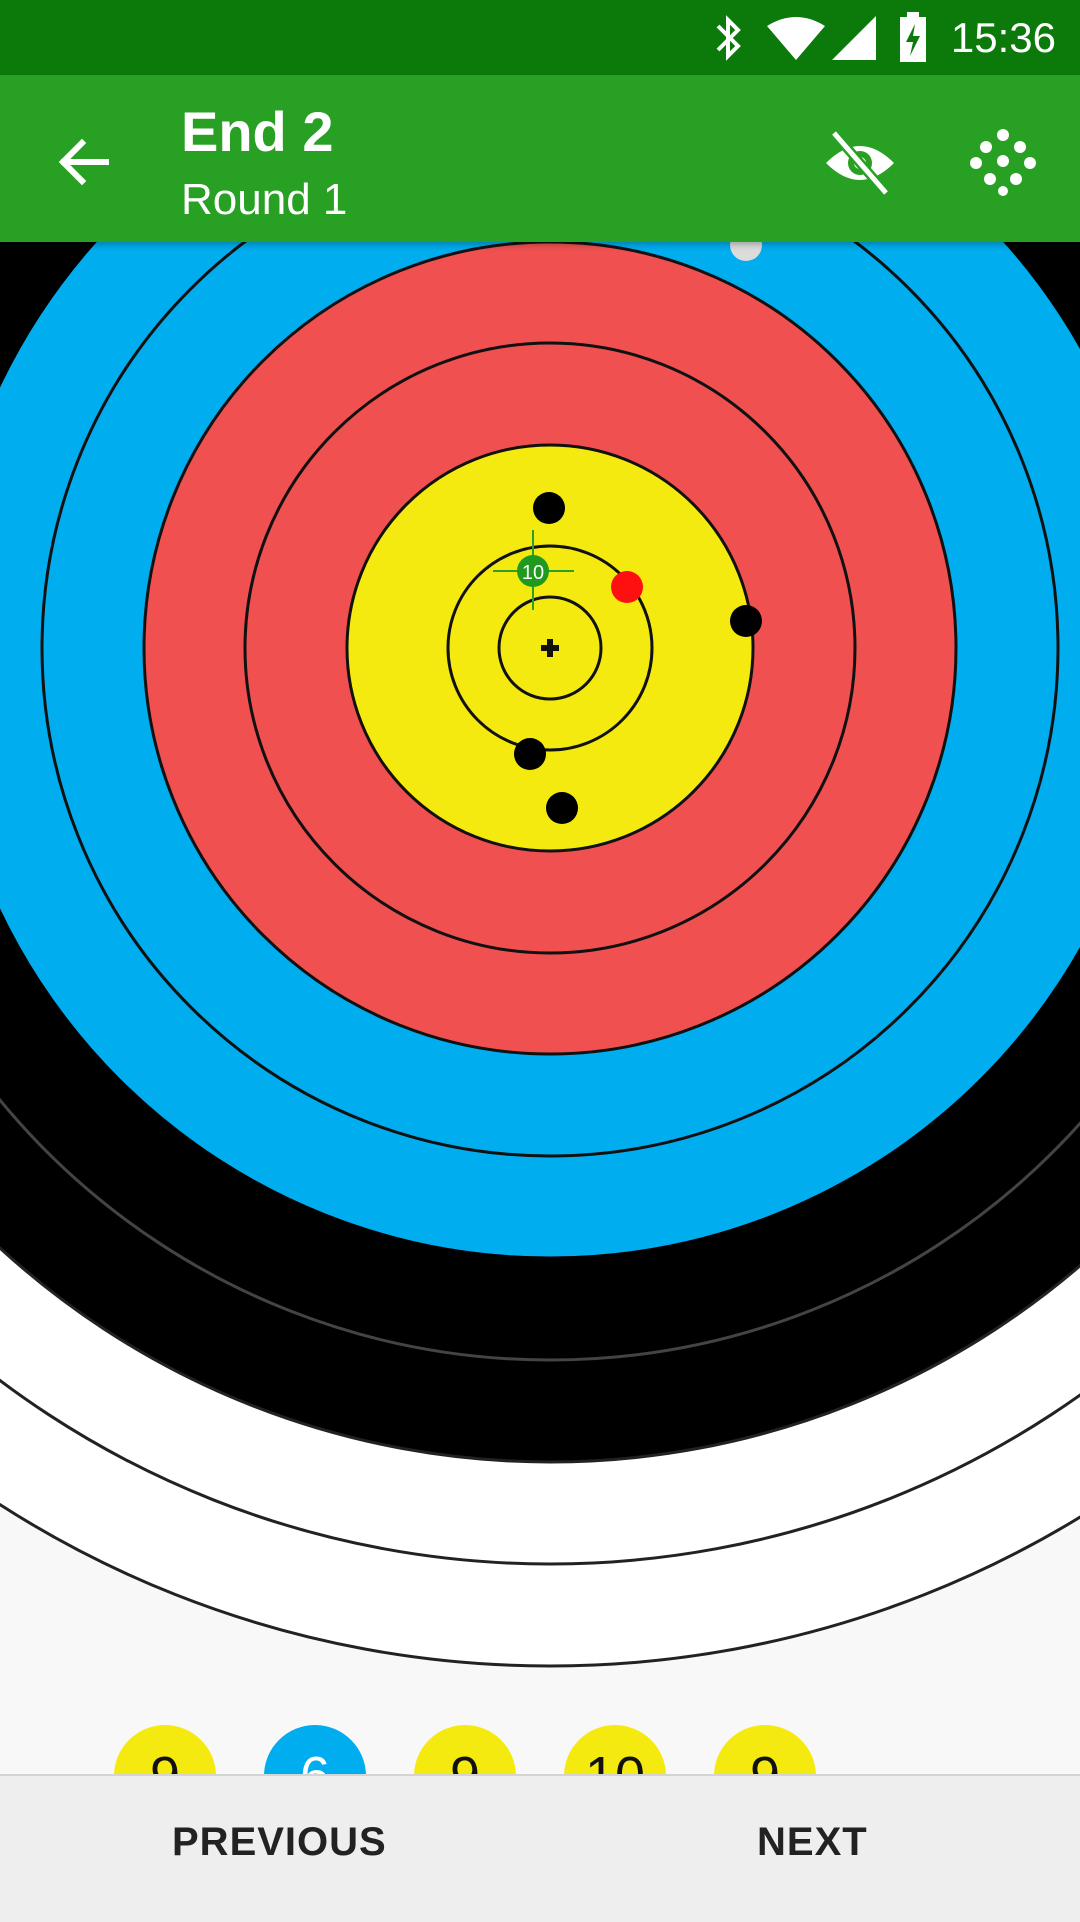 The height and width of the screenshot is (1922, 1080). Describe the element at coordinates (540, 1848) in the screenshot. I see `bottom-navigation: PREVIOUS NEXT` at that location.